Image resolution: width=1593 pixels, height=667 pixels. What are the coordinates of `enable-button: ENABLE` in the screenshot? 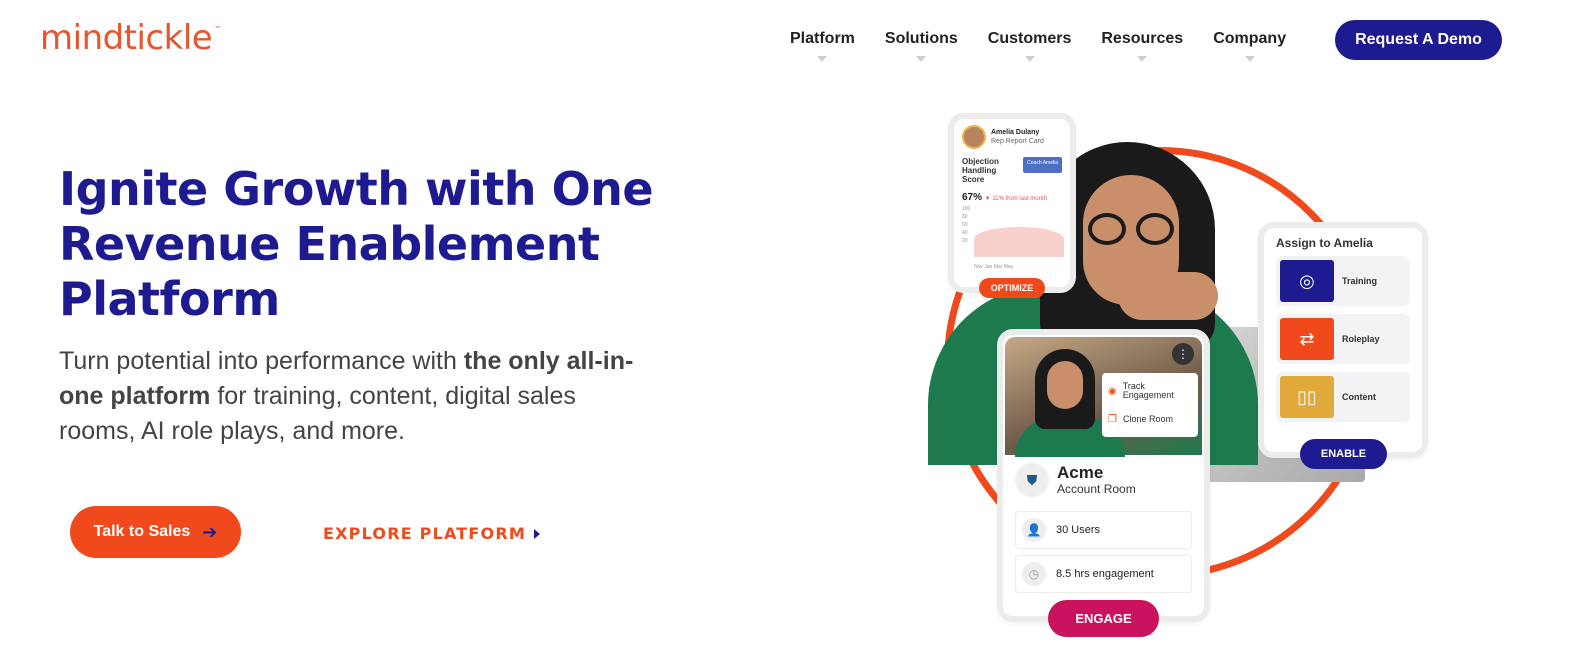 It's located at (1343, 454).